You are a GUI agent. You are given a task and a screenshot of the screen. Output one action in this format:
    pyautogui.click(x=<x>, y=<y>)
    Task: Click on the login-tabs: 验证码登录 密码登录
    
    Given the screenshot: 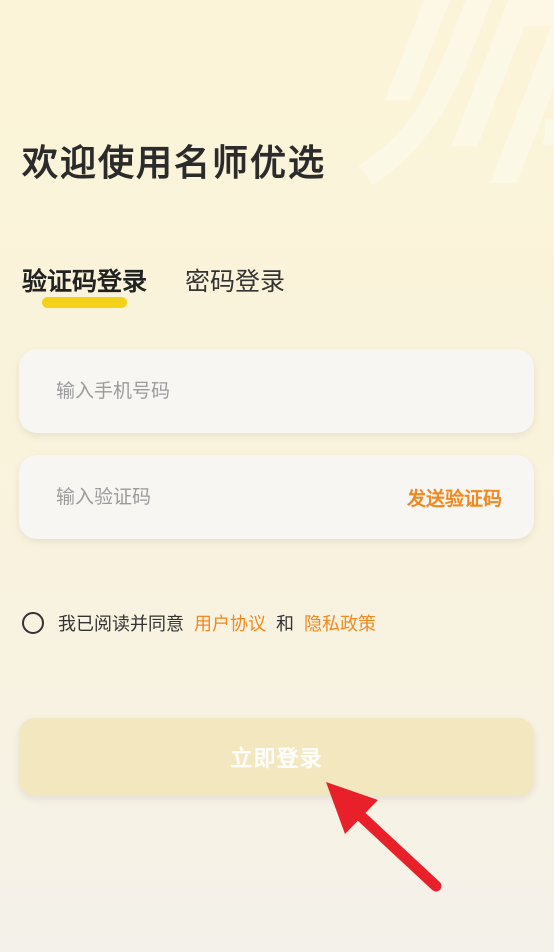 What is the action you would take?
    pyautogui.click(x=172, y=285)
    